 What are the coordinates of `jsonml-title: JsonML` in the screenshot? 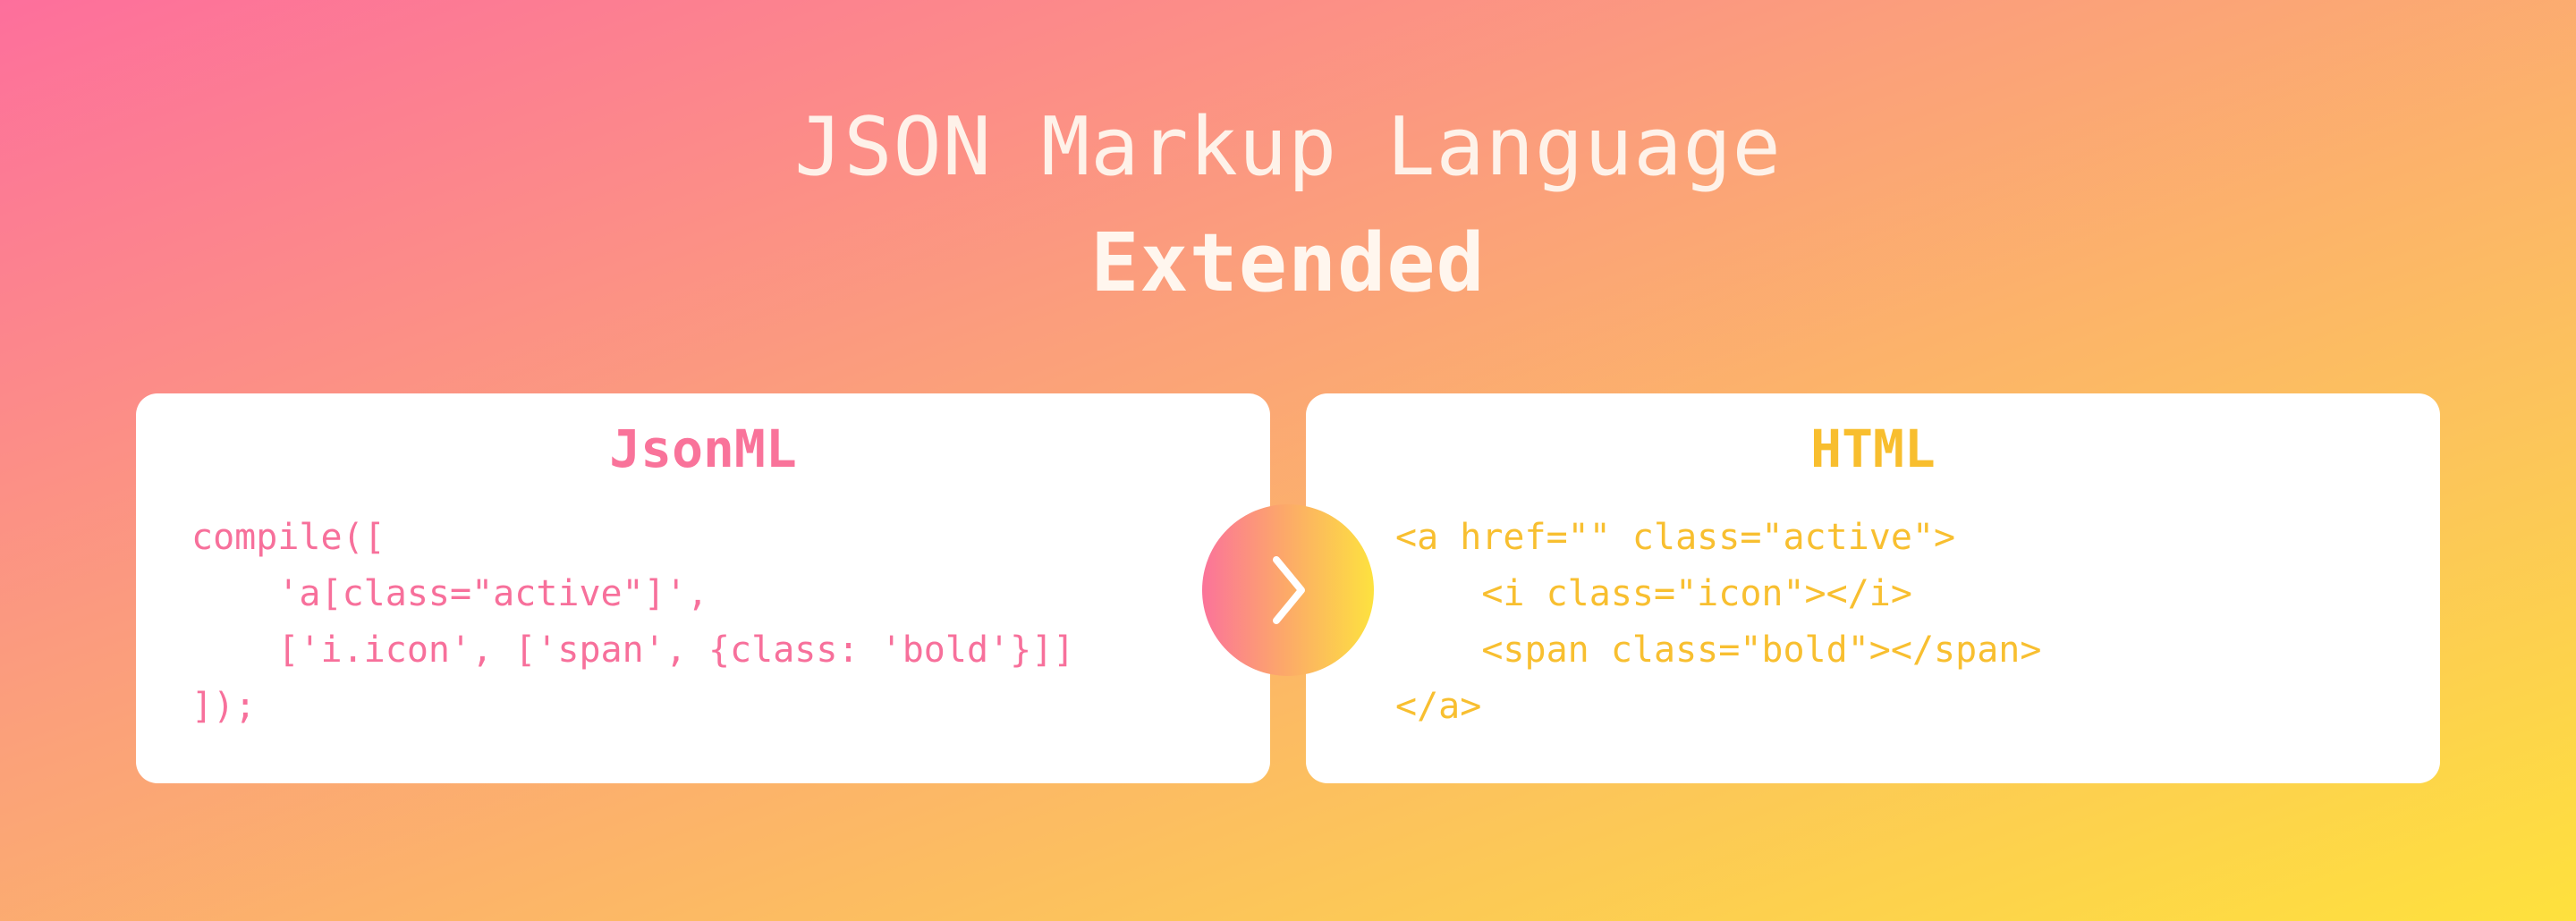 It's located at (703, 448).